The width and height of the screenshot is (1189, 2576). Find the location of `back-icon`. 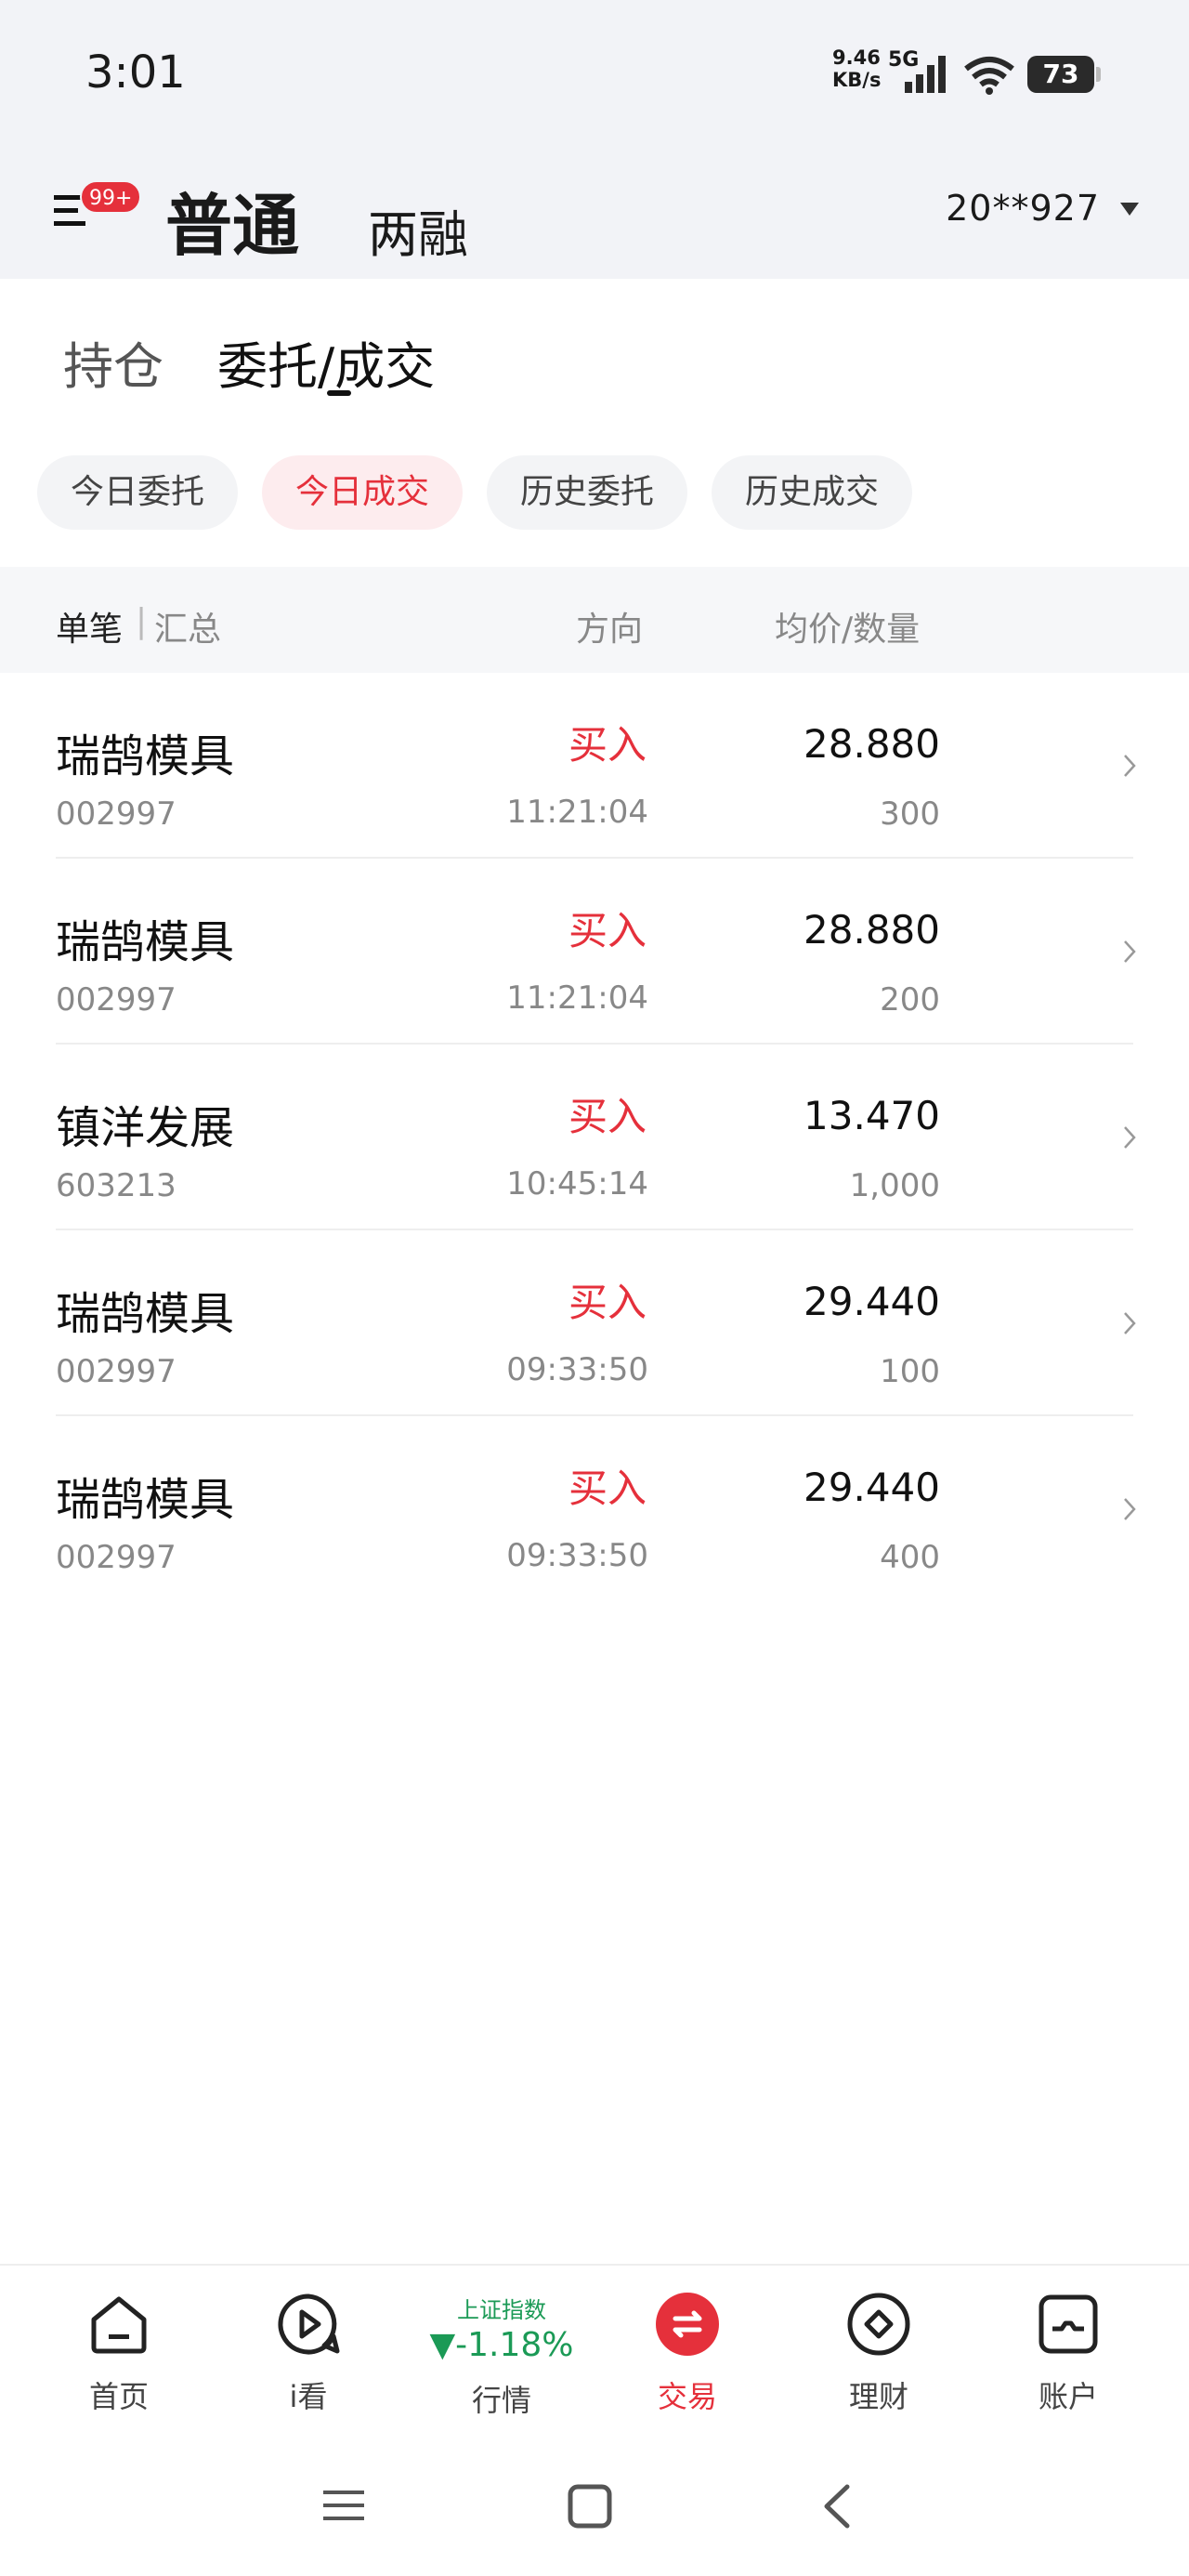

back-icon is located at coordinates (836, 2506).